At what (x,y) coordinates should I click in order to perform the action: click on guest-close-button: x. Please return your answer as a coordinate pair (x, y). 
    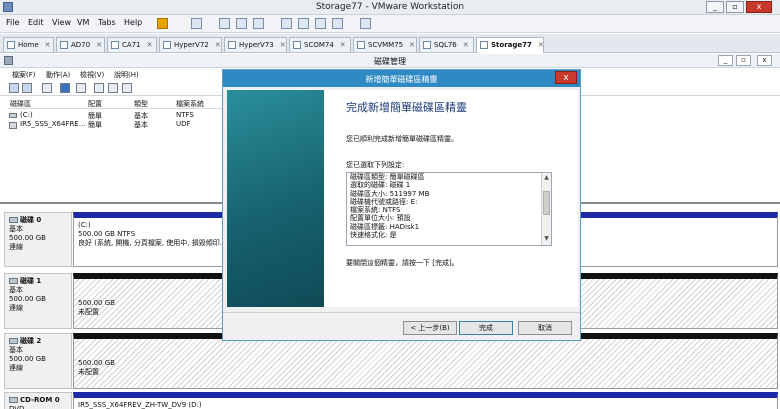
    Looking at the image, I should click on (764, 60).